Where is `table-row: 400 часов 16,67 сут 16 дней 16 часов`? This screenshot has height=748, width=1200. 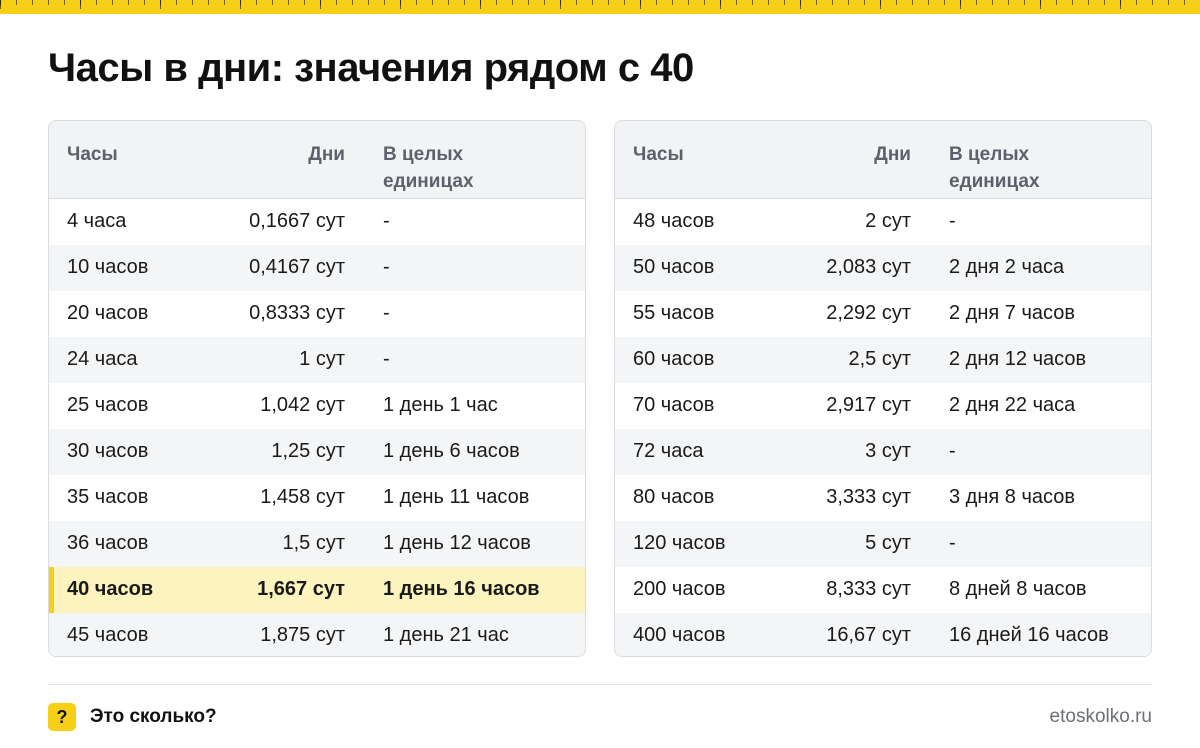
table-row: 400 часов 16,67 сут 16 дней 16 часов is located at coordinates (883, 634).